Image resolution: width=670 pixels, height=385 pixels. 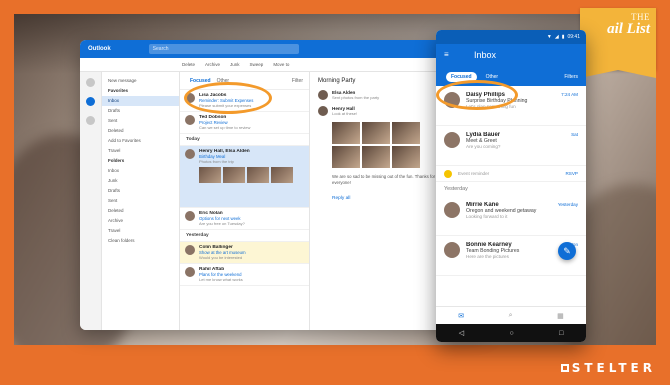 I want to click on preview: Look at these!, so click(x=345, y=113).